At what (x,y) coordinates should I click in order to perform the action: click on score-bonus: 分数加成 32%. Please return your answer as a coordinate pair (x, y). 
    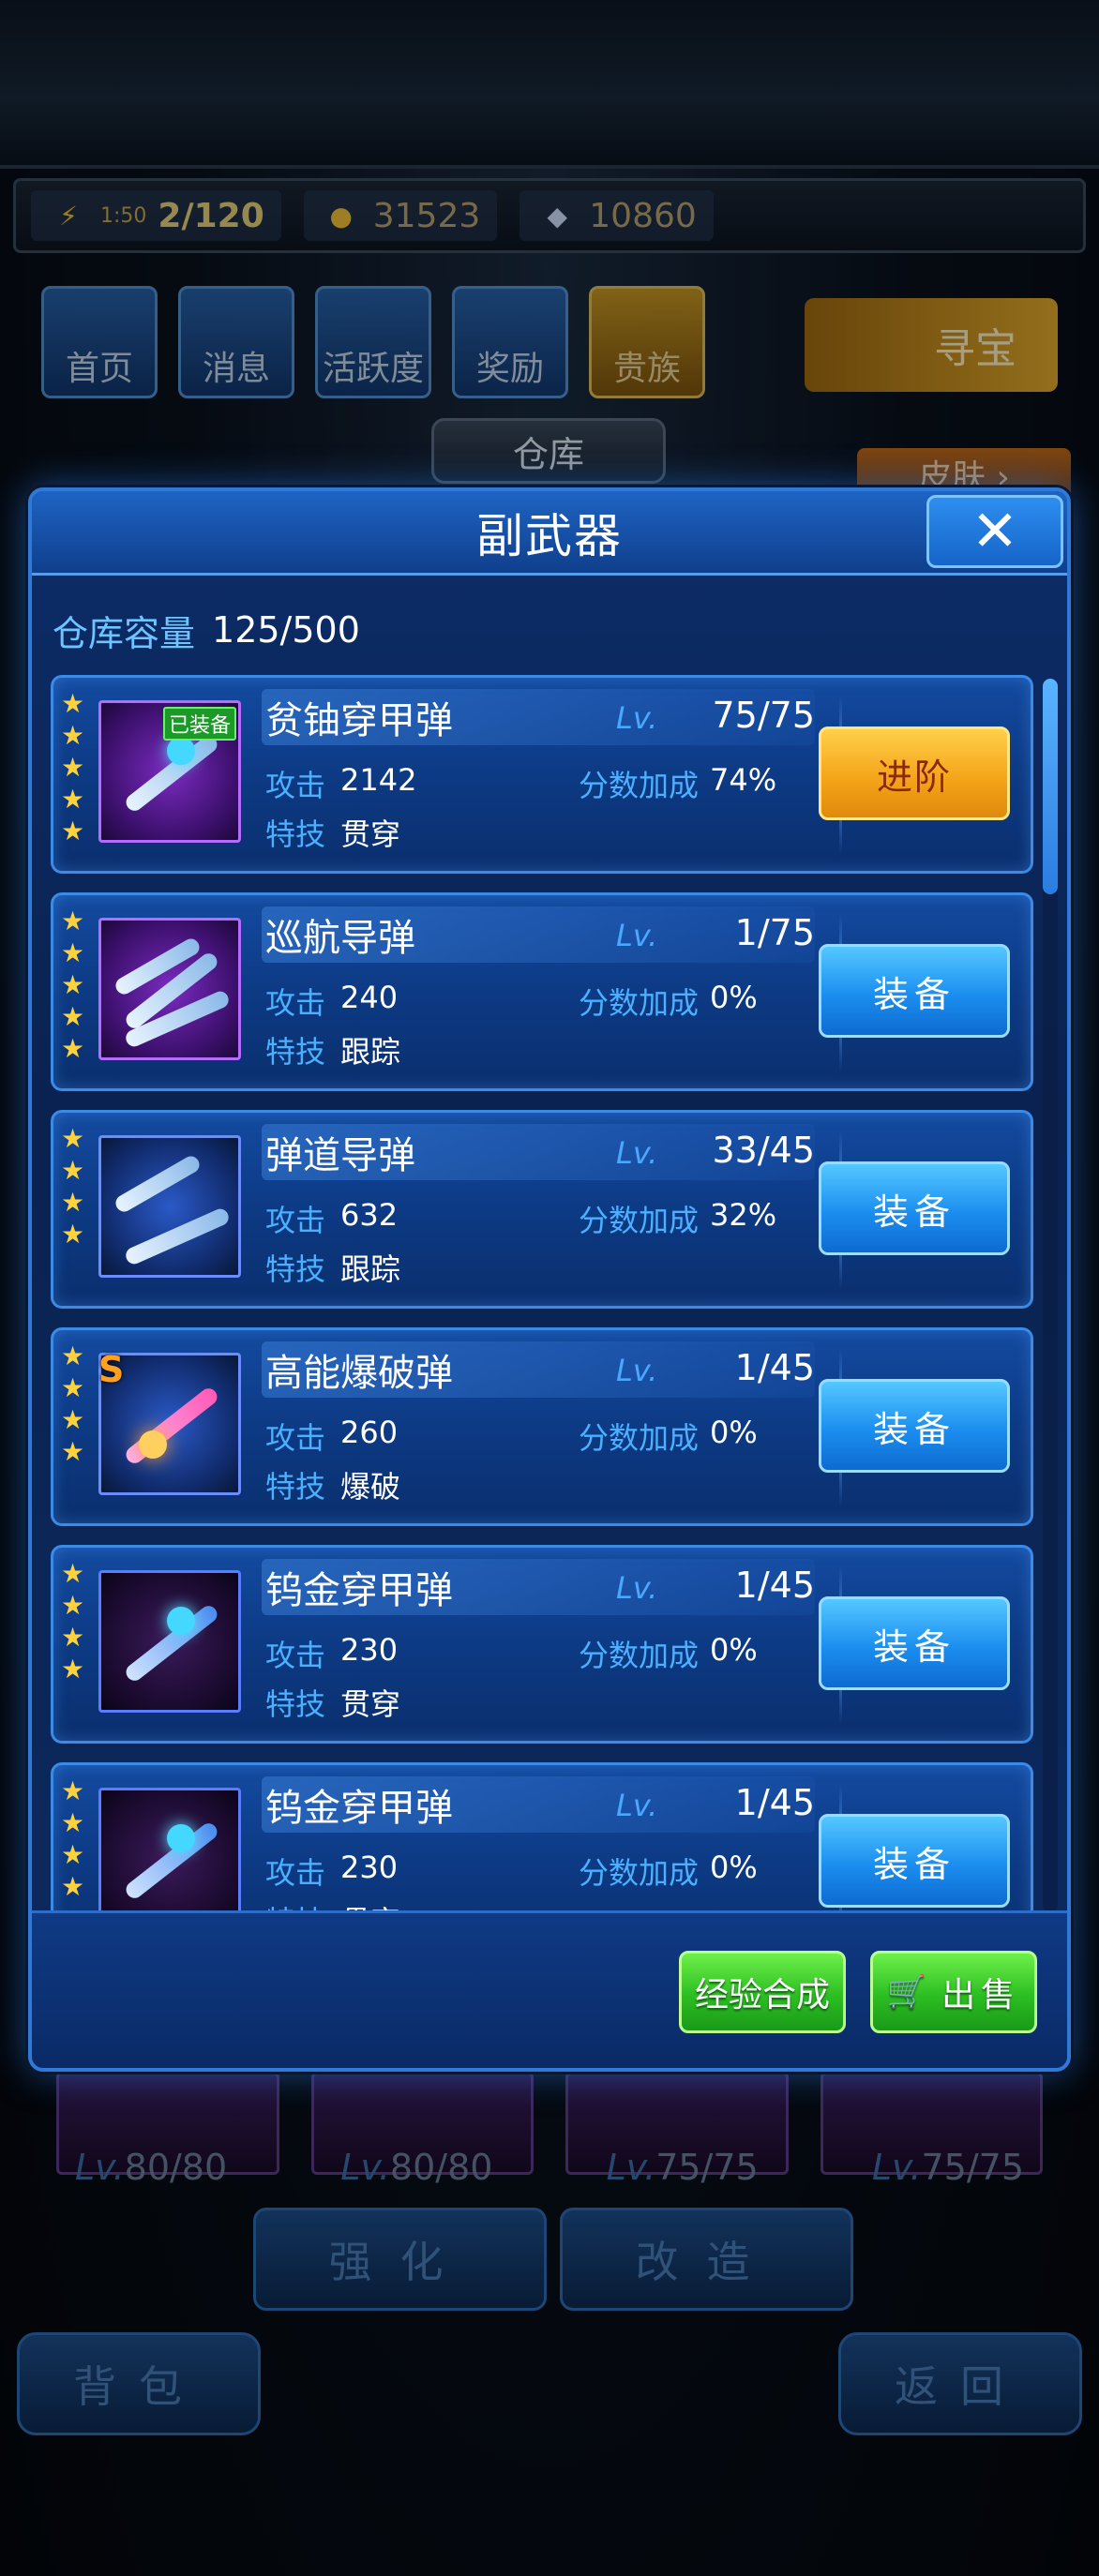
    Looking at the image, I should click on (677, 1218).